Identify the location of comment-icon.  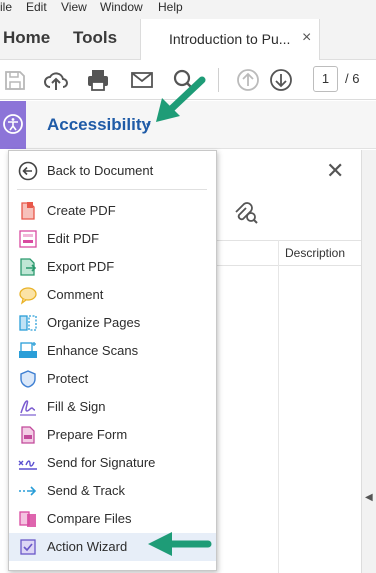
(28, 295).